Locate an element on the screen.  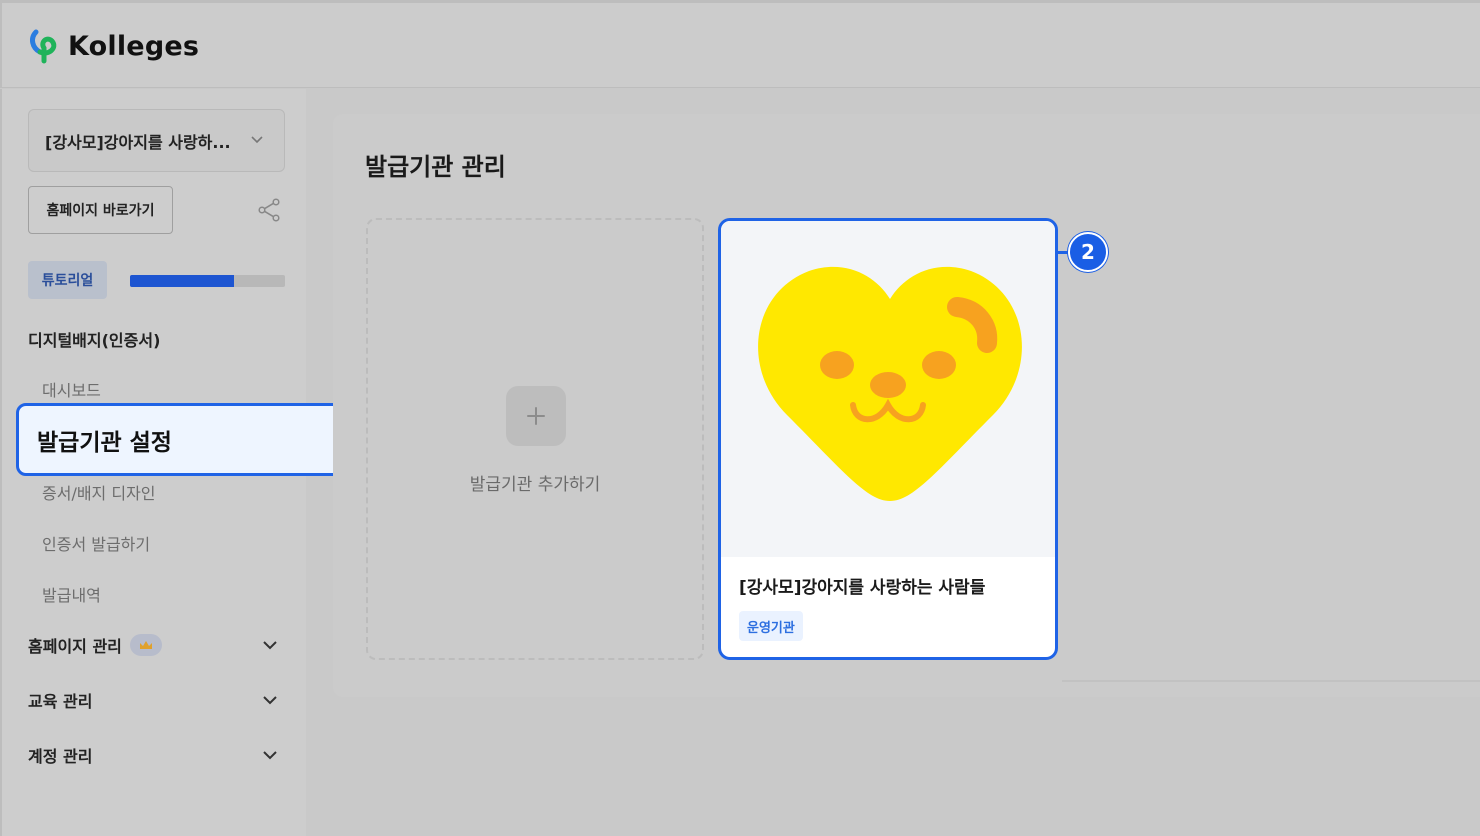
sidebar-group-account: 계정 관리 is located at coordinates (155, 755).